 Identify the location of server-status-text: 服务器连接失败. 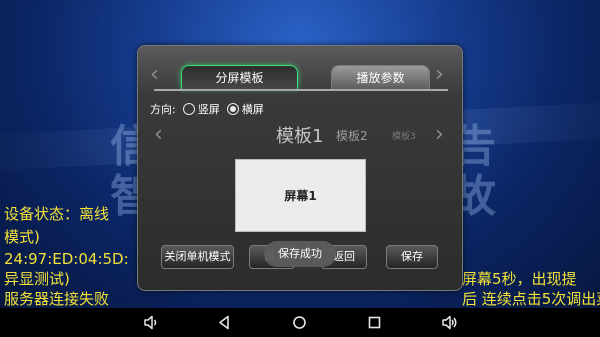
(57, 299).